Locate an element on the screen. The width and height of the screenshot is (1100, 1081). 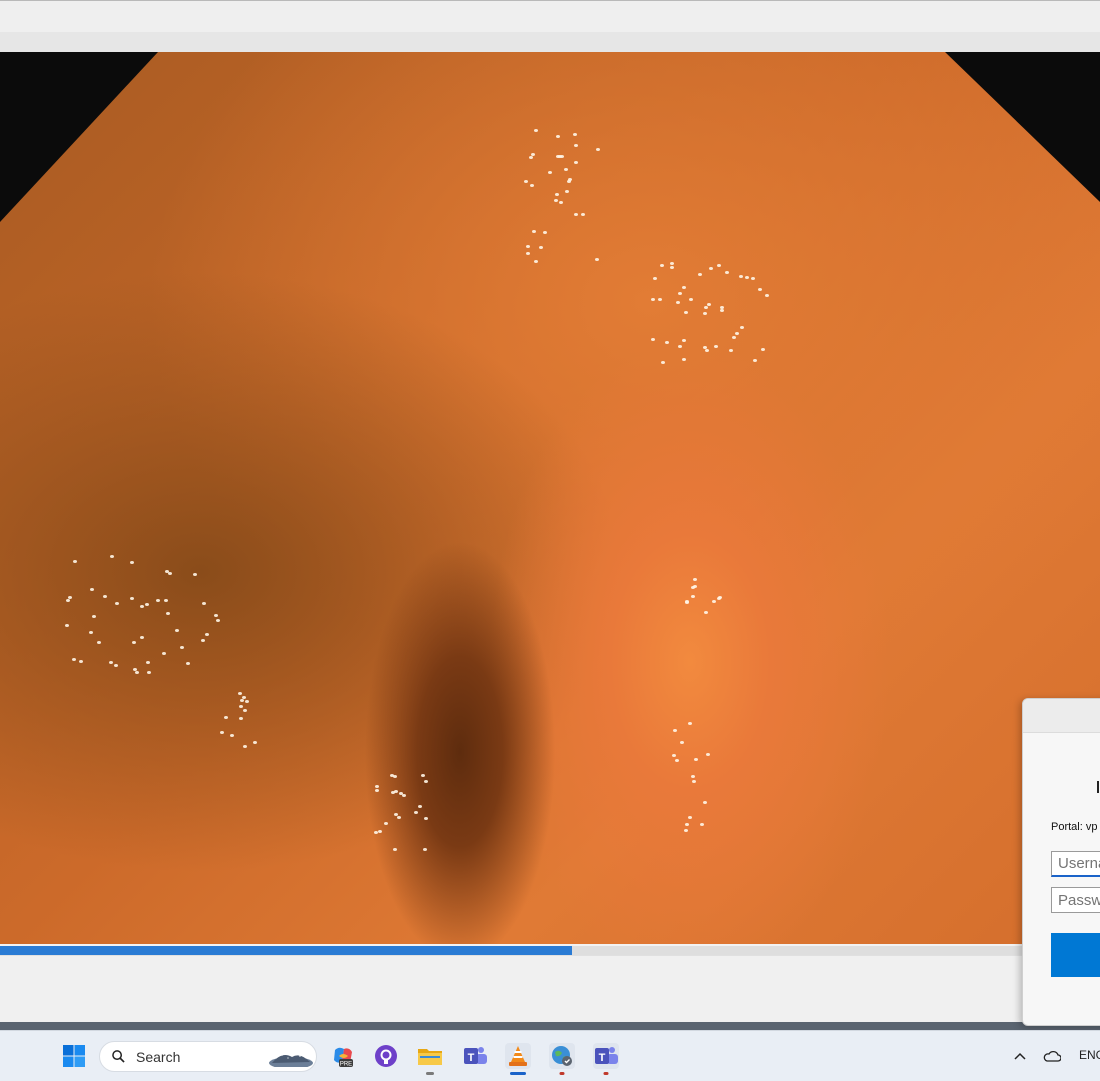
teams-2-icon: T is located at coordinates (606, 1059).